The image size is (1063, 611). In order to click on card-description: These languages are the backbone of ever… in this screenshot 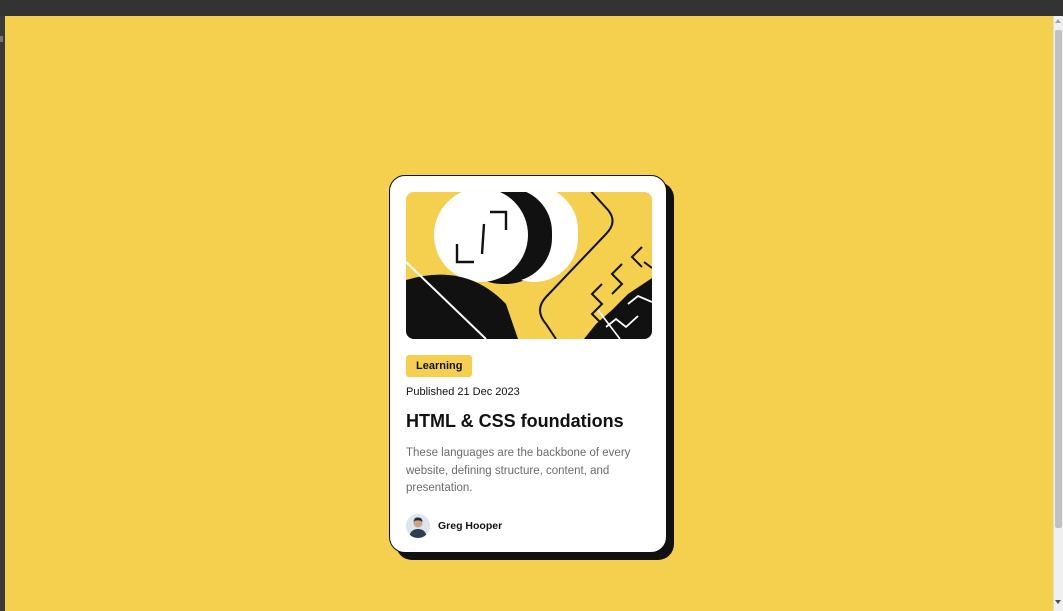, I will do `click(518, 470)`.